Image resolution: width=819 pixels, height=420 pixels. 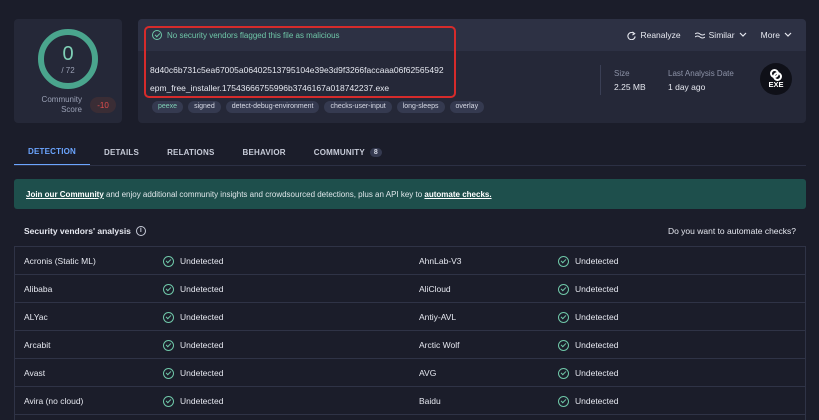 What do you see at coordinates (630, 87) in the screenshot?
I see `size-value: 2.25 MB` at bounding box center [630, 87].